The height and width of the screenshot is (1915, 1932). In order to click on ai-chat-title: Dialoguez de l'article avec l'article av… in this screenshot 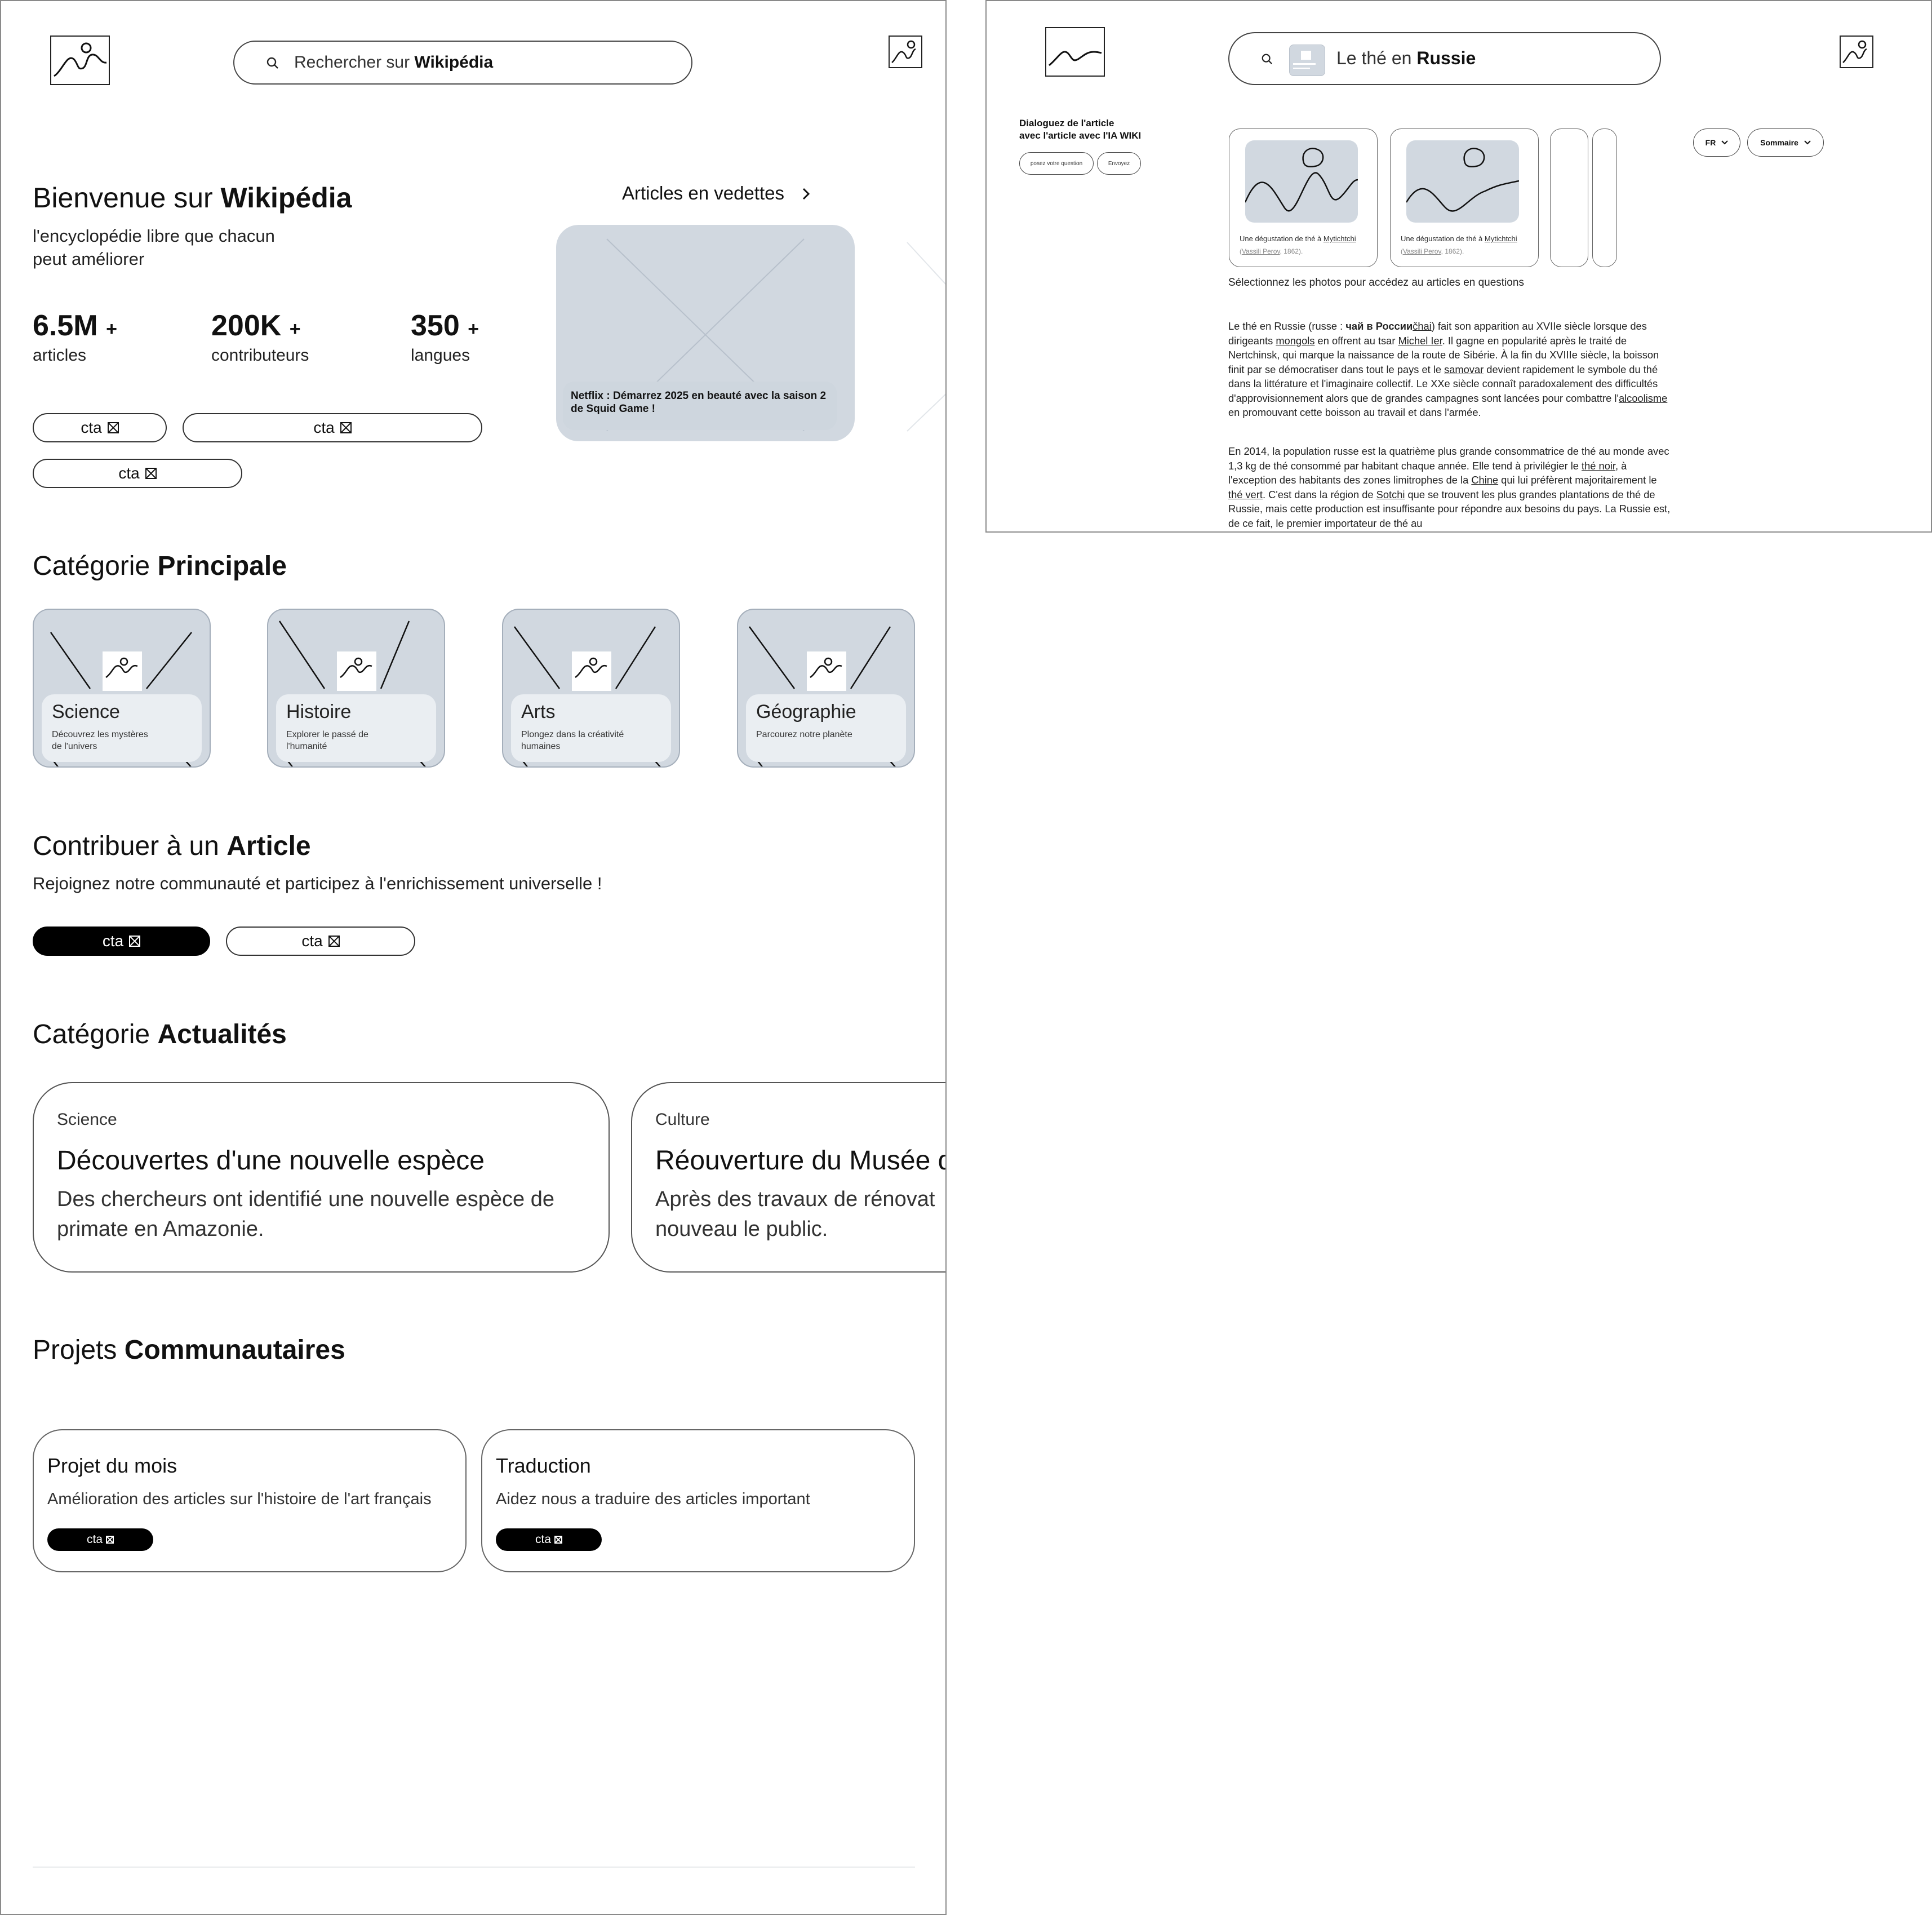, I will do `click(1080, 129)`.